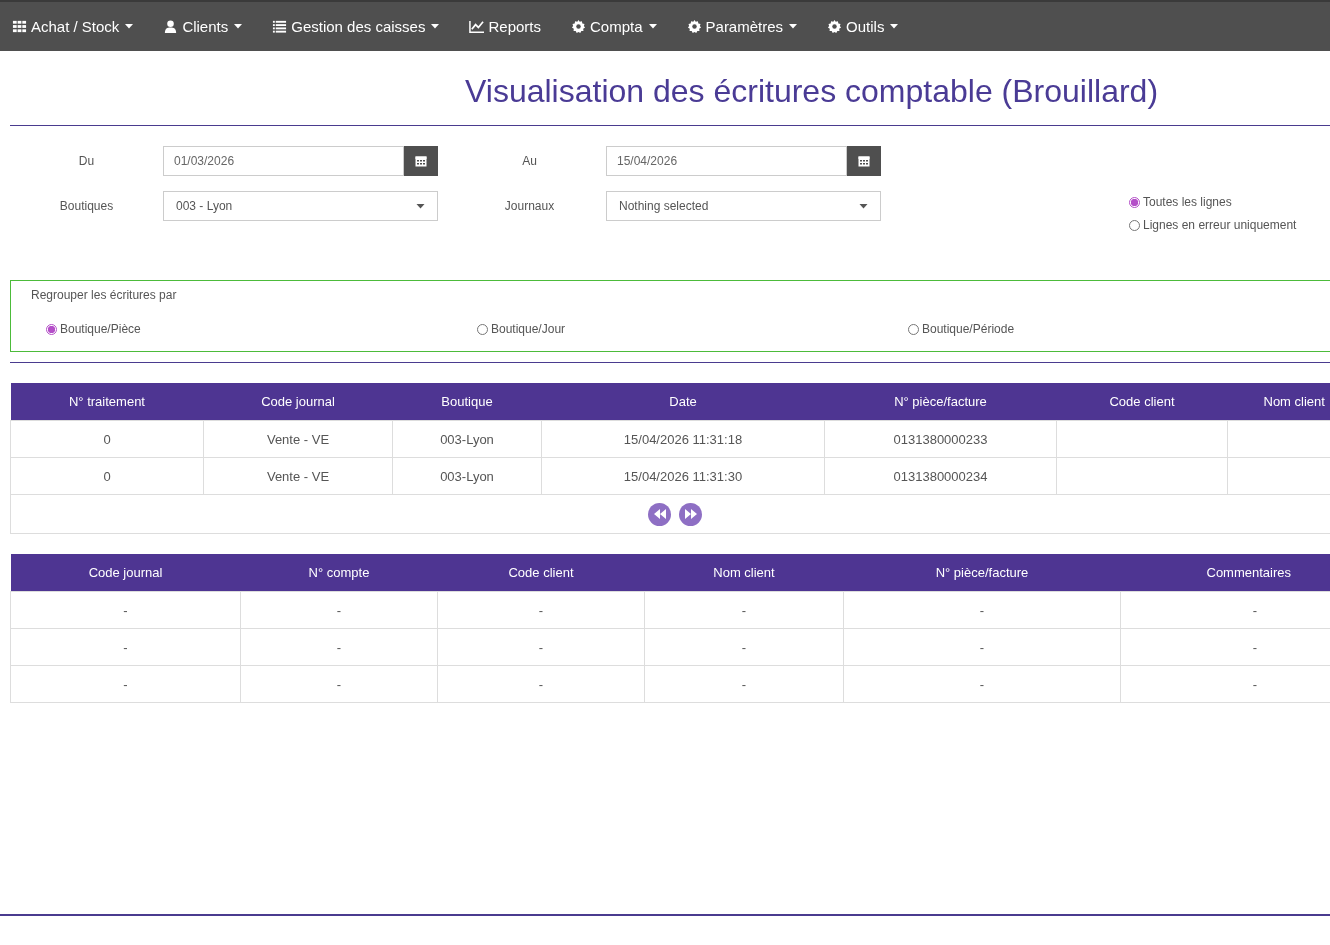 The height and width of the screenshot is (945, 1330). Describe the element at coordinates (356, 26) in the screenshot. I see `nav-menu-item: Gestion des caisses` at that location.